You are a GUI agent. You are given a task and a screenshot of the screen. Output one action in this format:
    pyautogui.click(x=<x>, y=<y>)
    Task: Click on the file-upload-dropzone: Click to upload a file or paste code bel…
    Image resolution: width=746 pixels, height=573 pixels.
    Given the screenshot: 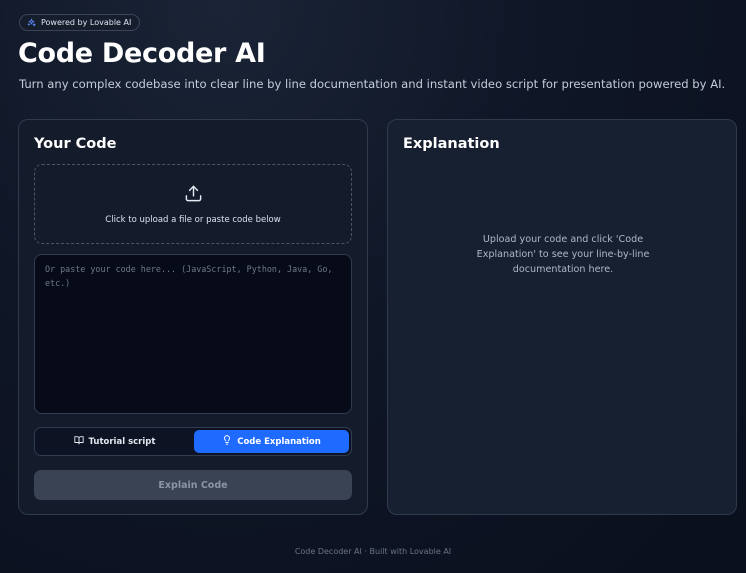 What is the action you would take?
    pyautogui.click(x=193, y=204)
    